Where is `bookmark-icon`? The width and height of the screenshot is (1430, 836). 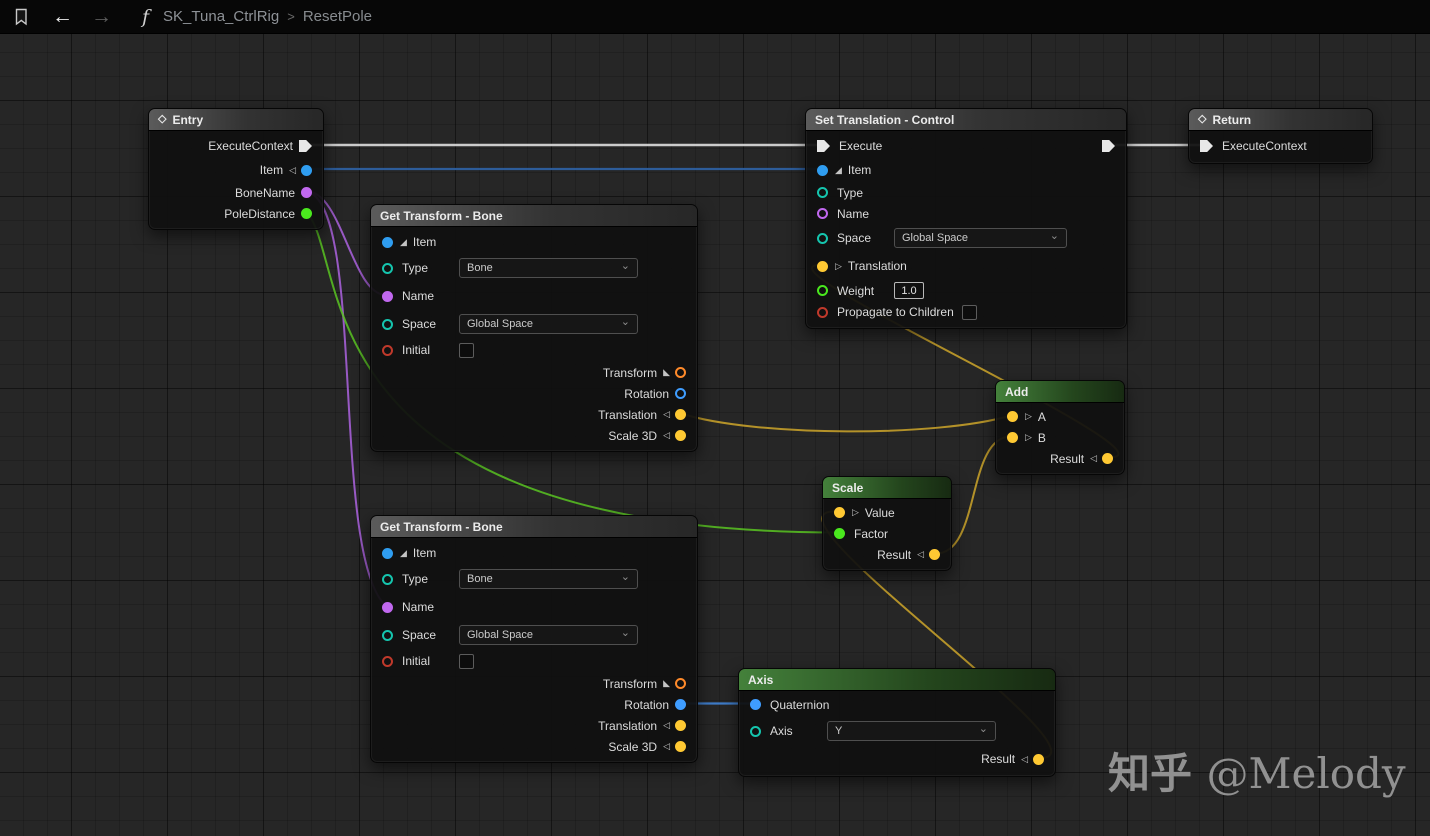
bookmark-icon is located at coordinates (21, 17).